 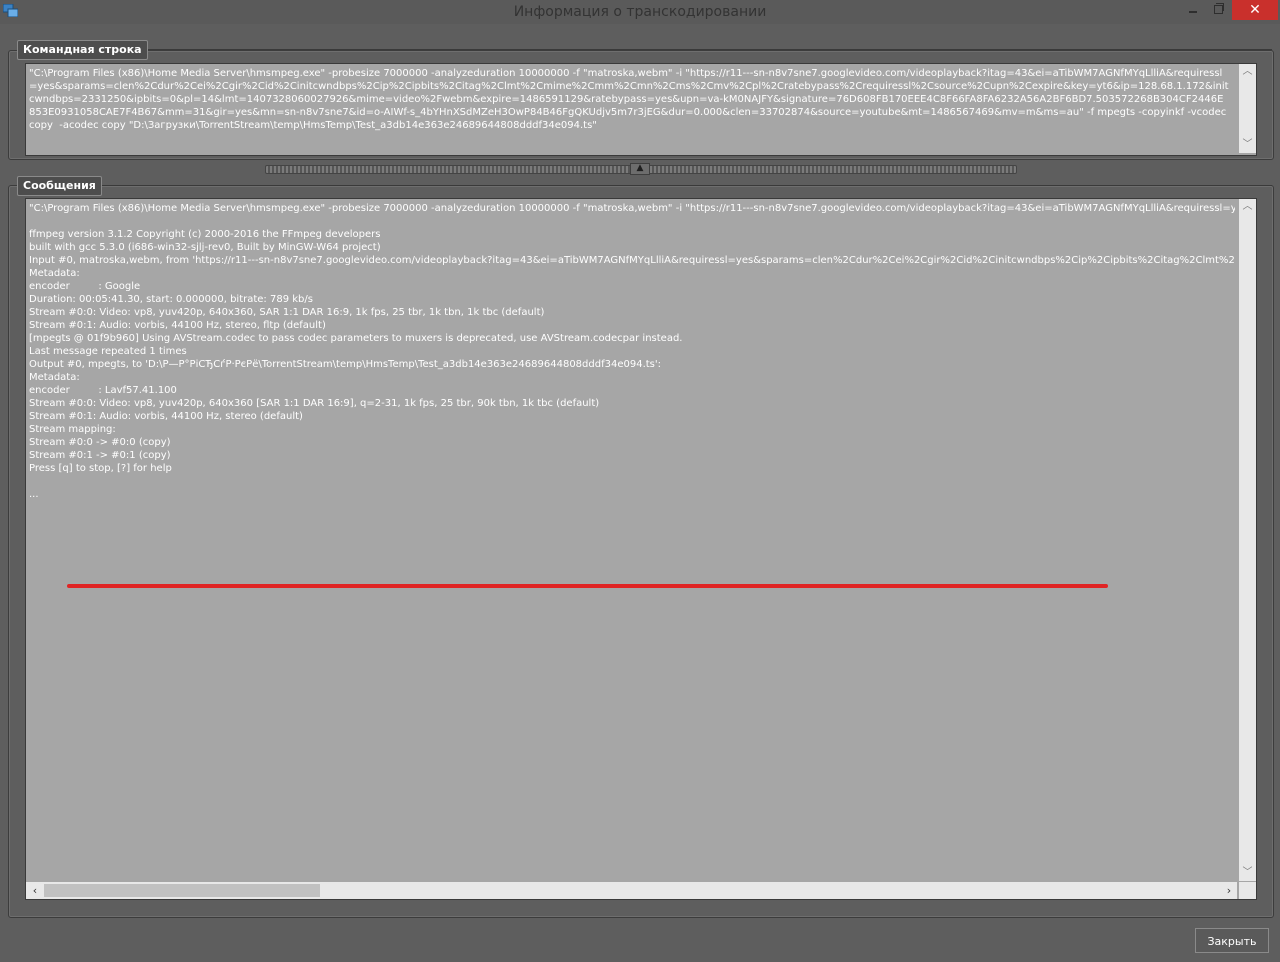 What do you see at coordinates (640, 169) in the screenshot?
I see `splitter-toggle-button: ▲` at bounding box center [640, 169].